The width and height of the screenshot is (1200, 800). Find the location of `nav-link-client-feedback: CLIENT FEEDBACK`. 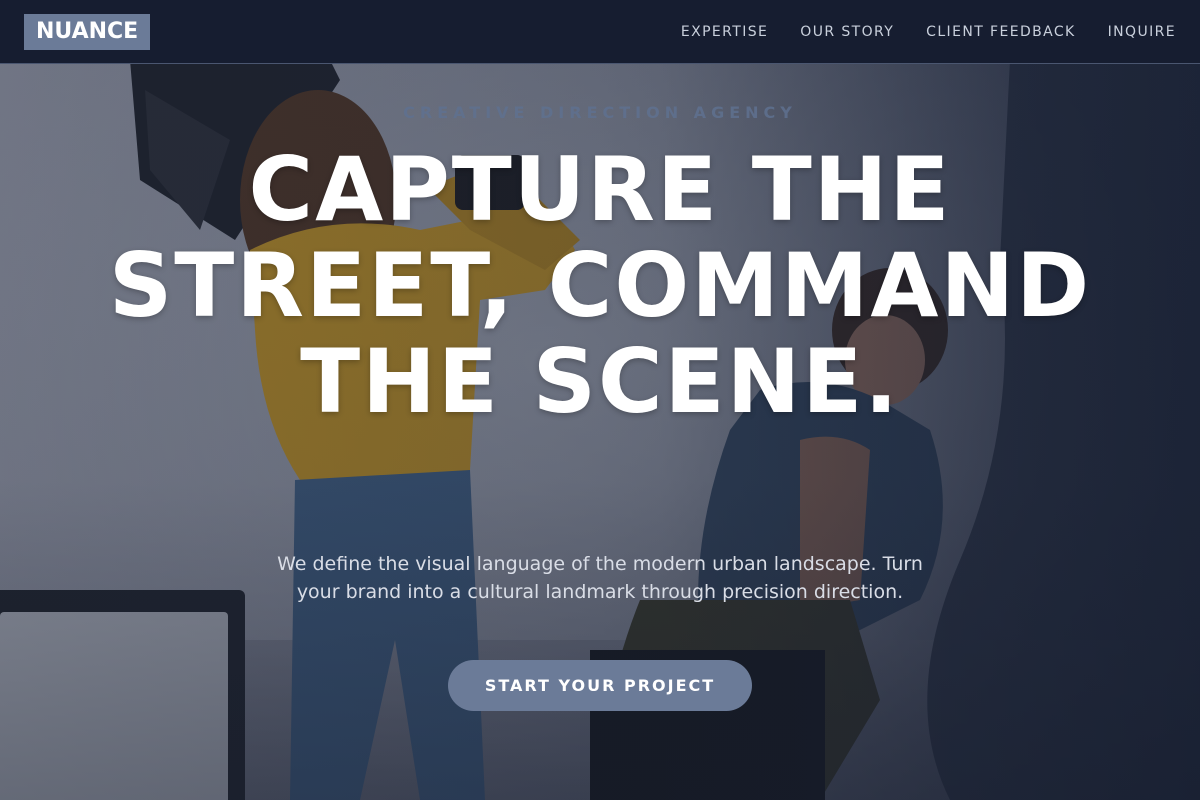

nav-link-client-feedback: CLIENT FEEDBACK is located at coordinates (1000, 32).